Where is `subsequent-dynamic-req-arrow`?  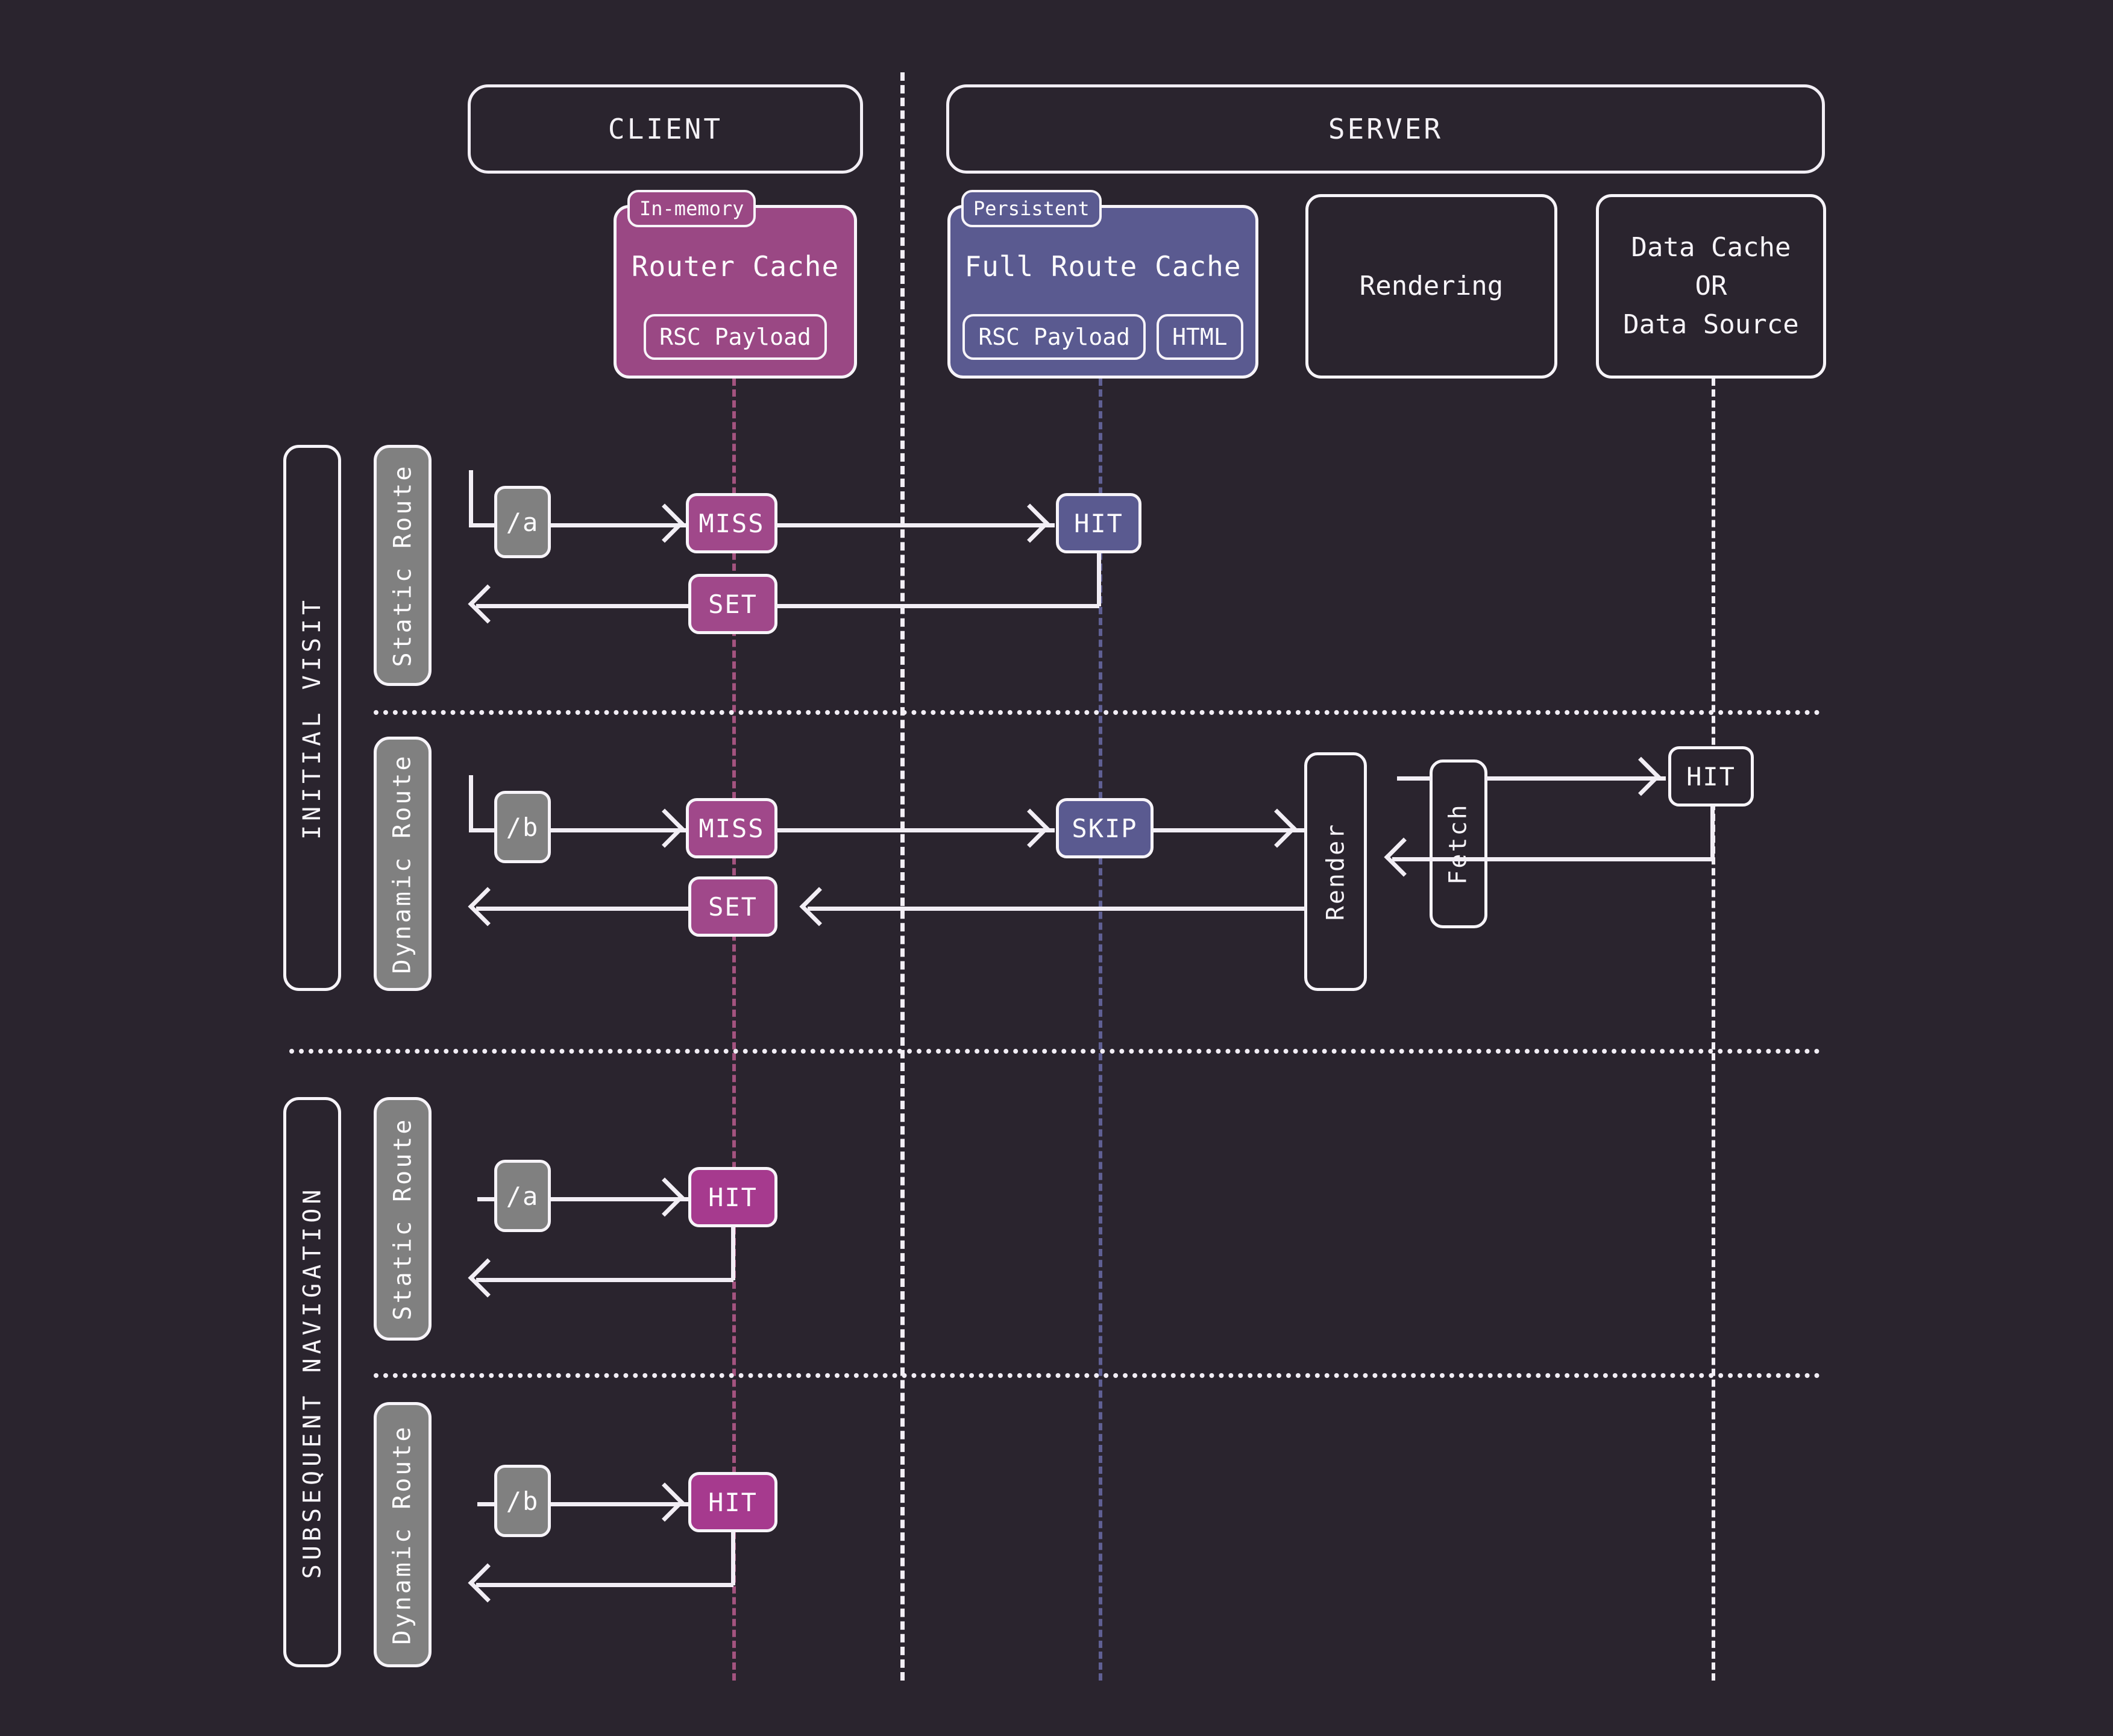
subsequent-dynamic-req-arrow is located at coordinates (665, 1502).